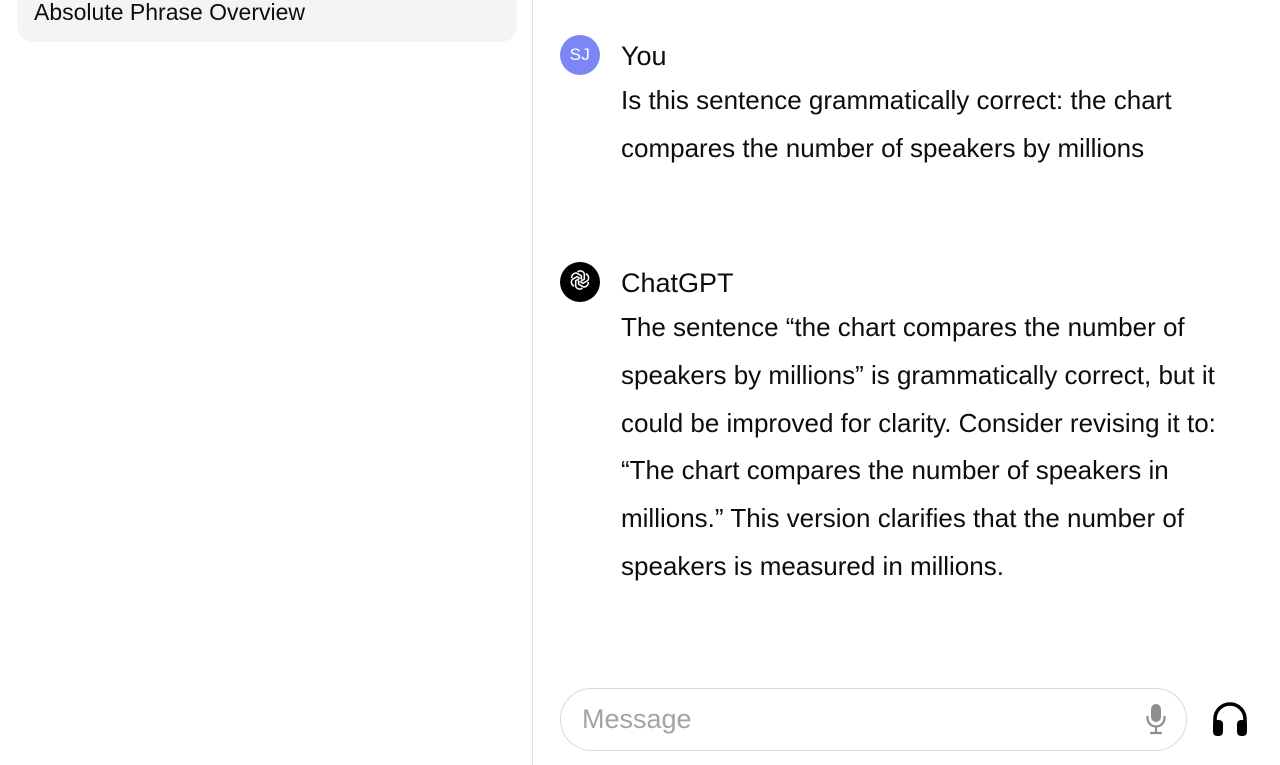 The image size is (1280, 765). I want to click on openai-logo-icon, so click(580, 282).